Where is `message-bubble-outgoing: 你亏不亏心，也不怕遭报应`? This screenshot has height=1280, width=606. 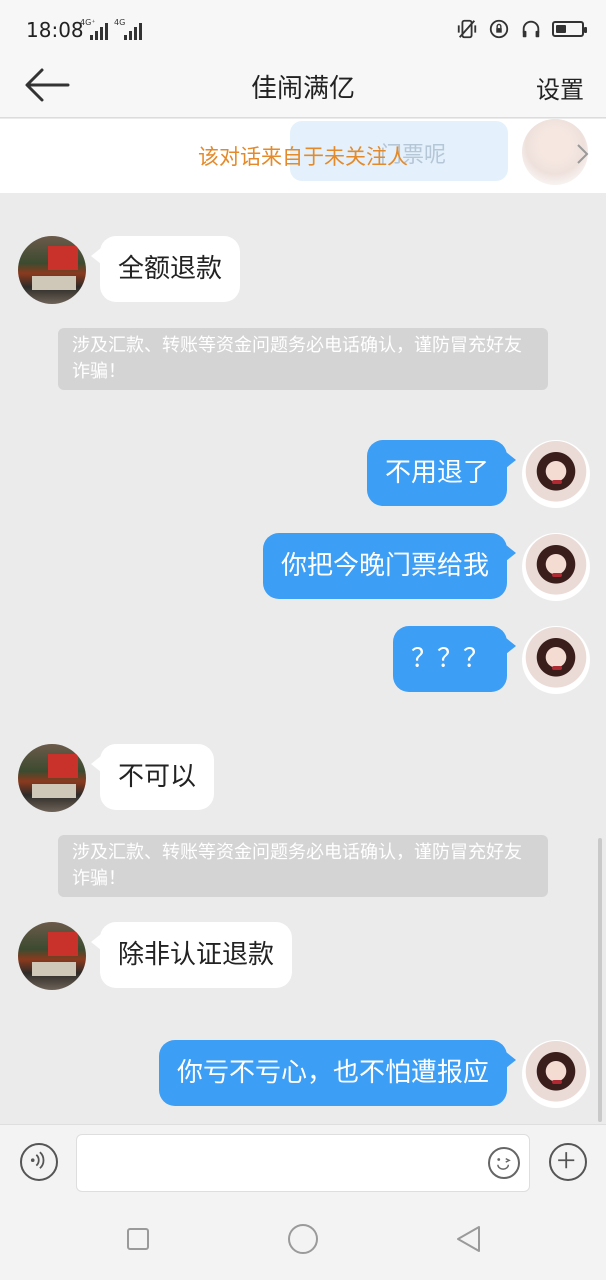 message-bubble-outgoing: 你亏不亏心，也不怕遭报应 is located at coordinates (337, 1073).